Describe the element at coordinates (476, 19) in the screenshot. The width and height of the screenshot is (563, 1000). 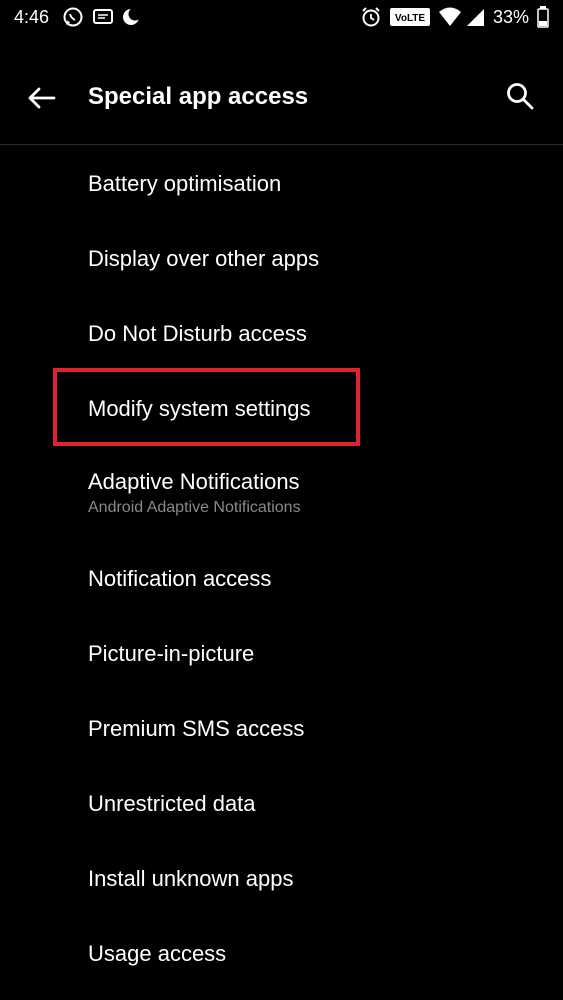
I see `signal-icon` at that location.